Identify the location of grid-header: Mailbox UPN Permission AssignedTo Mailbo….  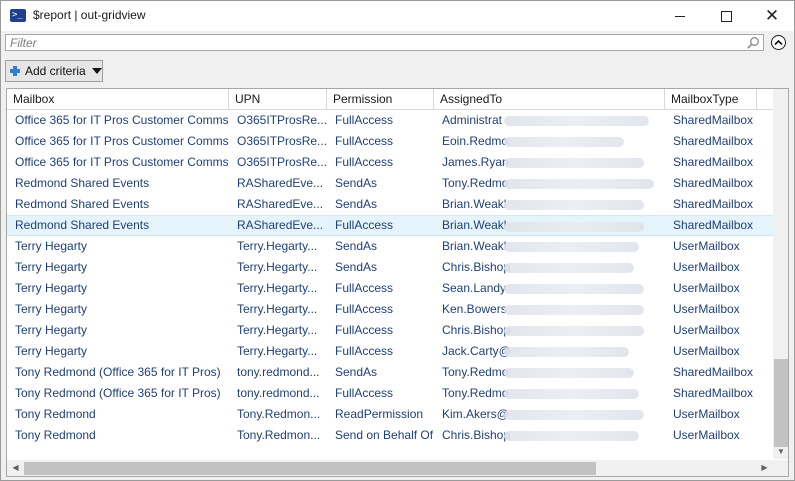
(390, 99).